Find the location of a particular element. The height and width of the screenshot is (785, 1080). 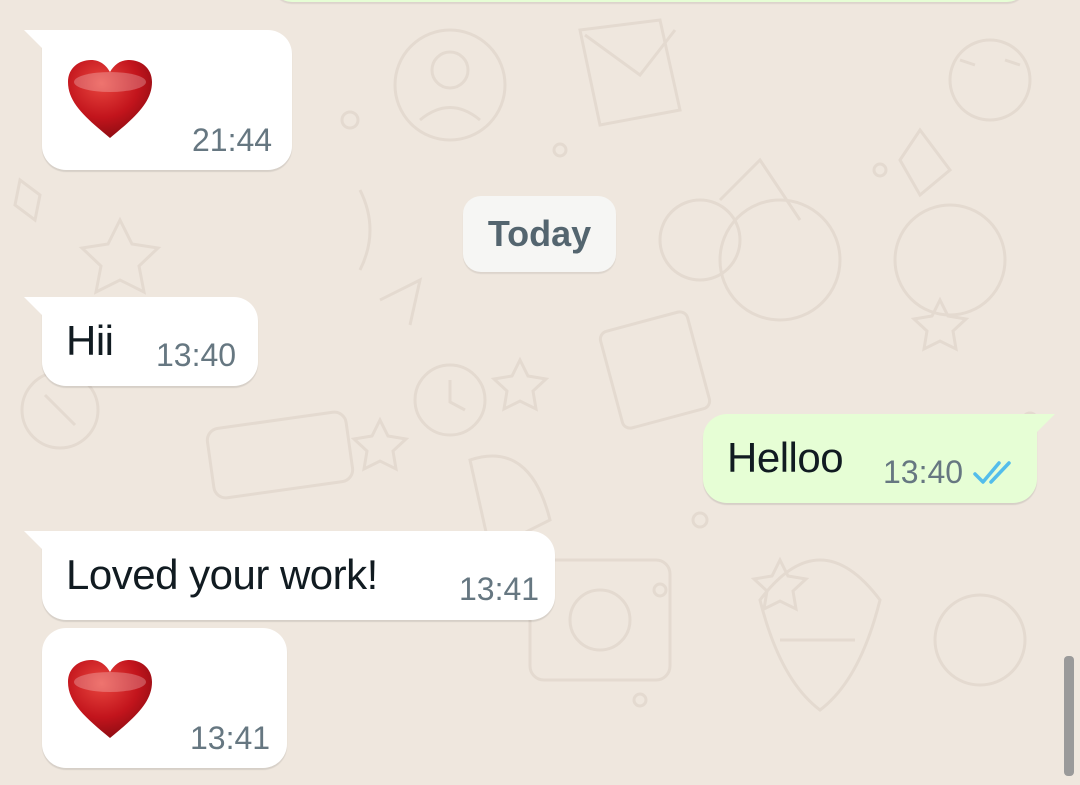

double-check-read-icon is located at coordinates (992, 472).